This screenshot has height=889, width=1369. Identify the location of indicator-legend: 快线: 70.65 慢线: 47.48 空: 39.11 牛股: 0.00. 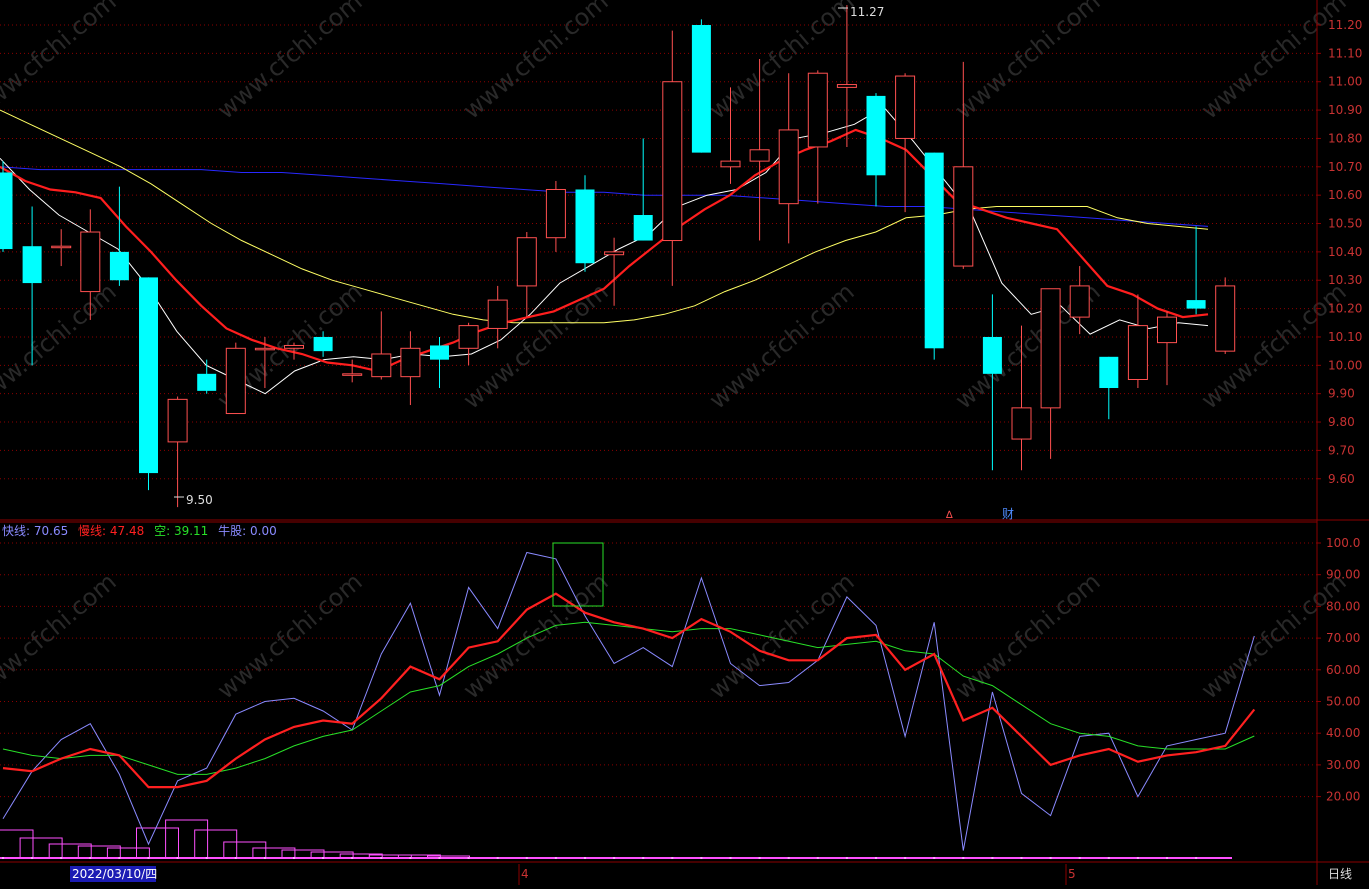
(142, 530).